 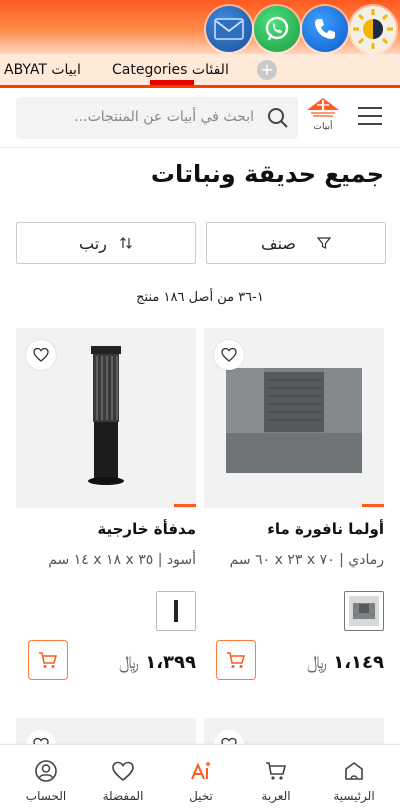 I want to click on nav-account: الحساب, so click(x=46, y=777).